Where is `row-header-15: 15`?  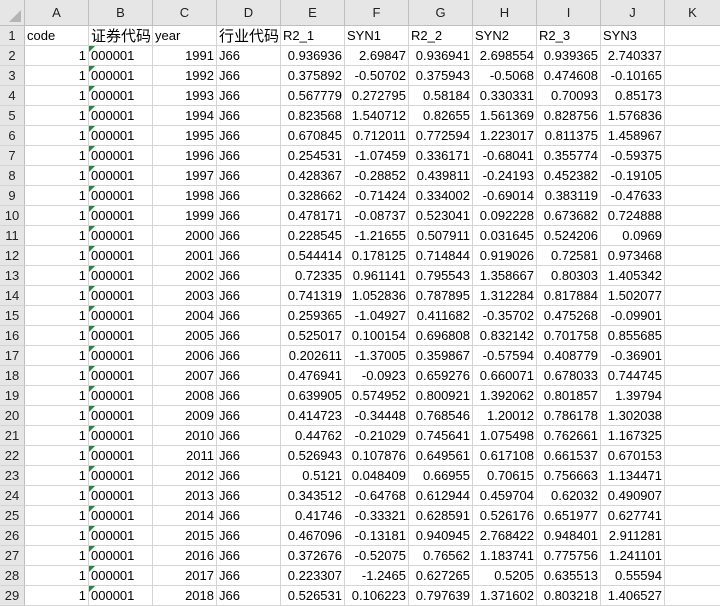
row-header-15: 15 is located at coordinates (12, 316).